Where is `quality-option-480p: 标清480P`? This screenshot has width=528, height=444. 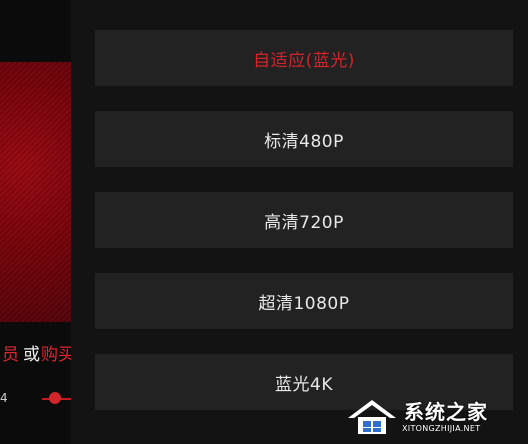 quality-option-480p: 标清480P is located at coordinates (304, 139).